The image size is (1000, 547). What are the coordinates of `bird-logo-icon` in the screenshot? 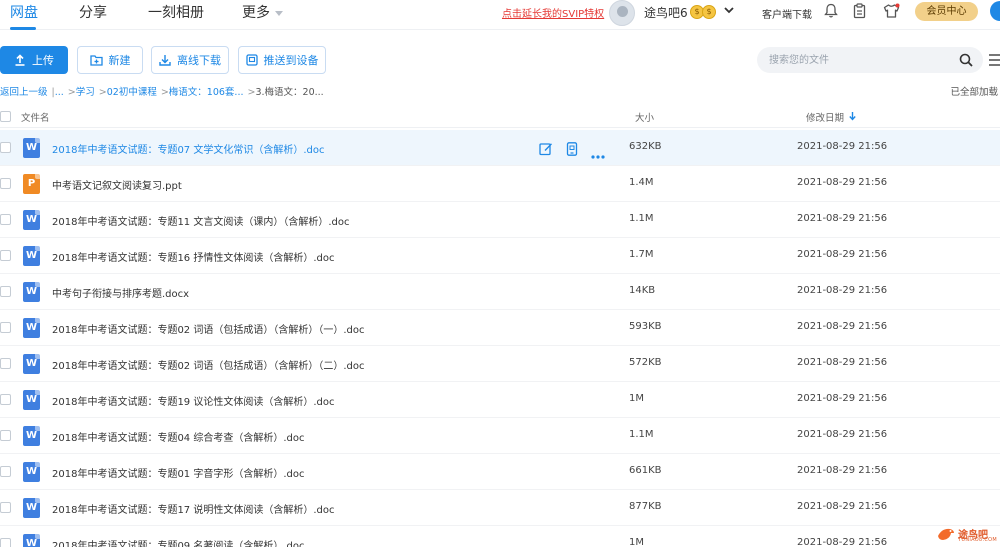 It's located at (946, 534).